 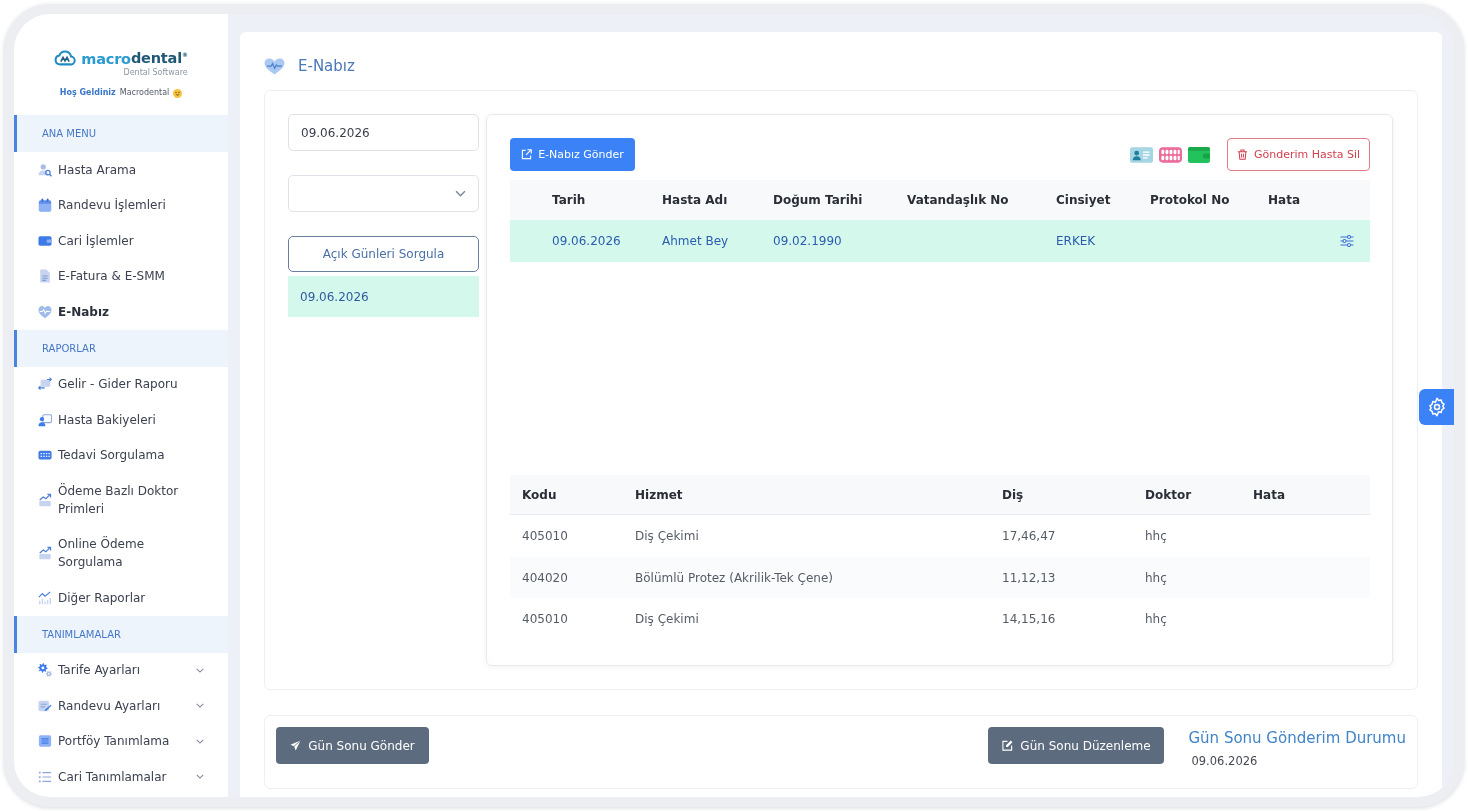 What do you see at coordinates (383, 254) in the screenshot?
I see `query-button: Açık Günleri Sorgula` at bounding box center [383, 254].